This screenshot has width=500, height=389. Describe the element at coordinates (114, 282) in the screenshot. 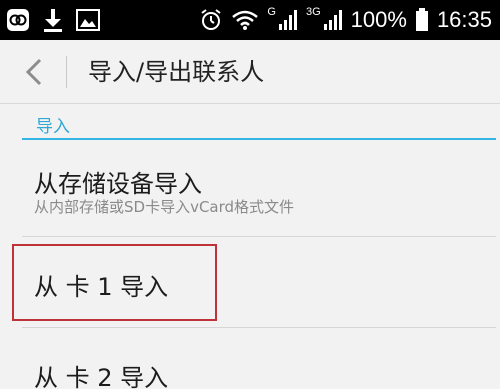

I see `highlight-box` at that location.